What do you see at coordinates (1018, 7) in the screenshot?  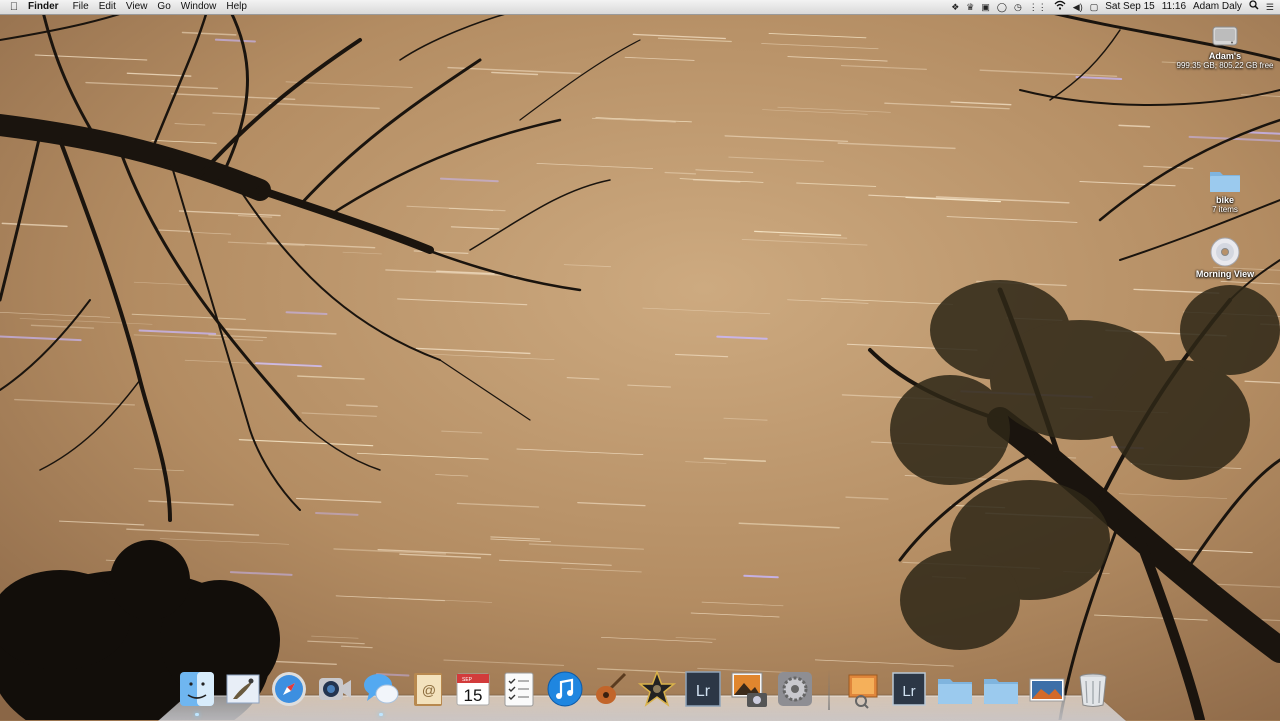 I see `time-machine-icon: ◷` at bounding box center [1018, 7].